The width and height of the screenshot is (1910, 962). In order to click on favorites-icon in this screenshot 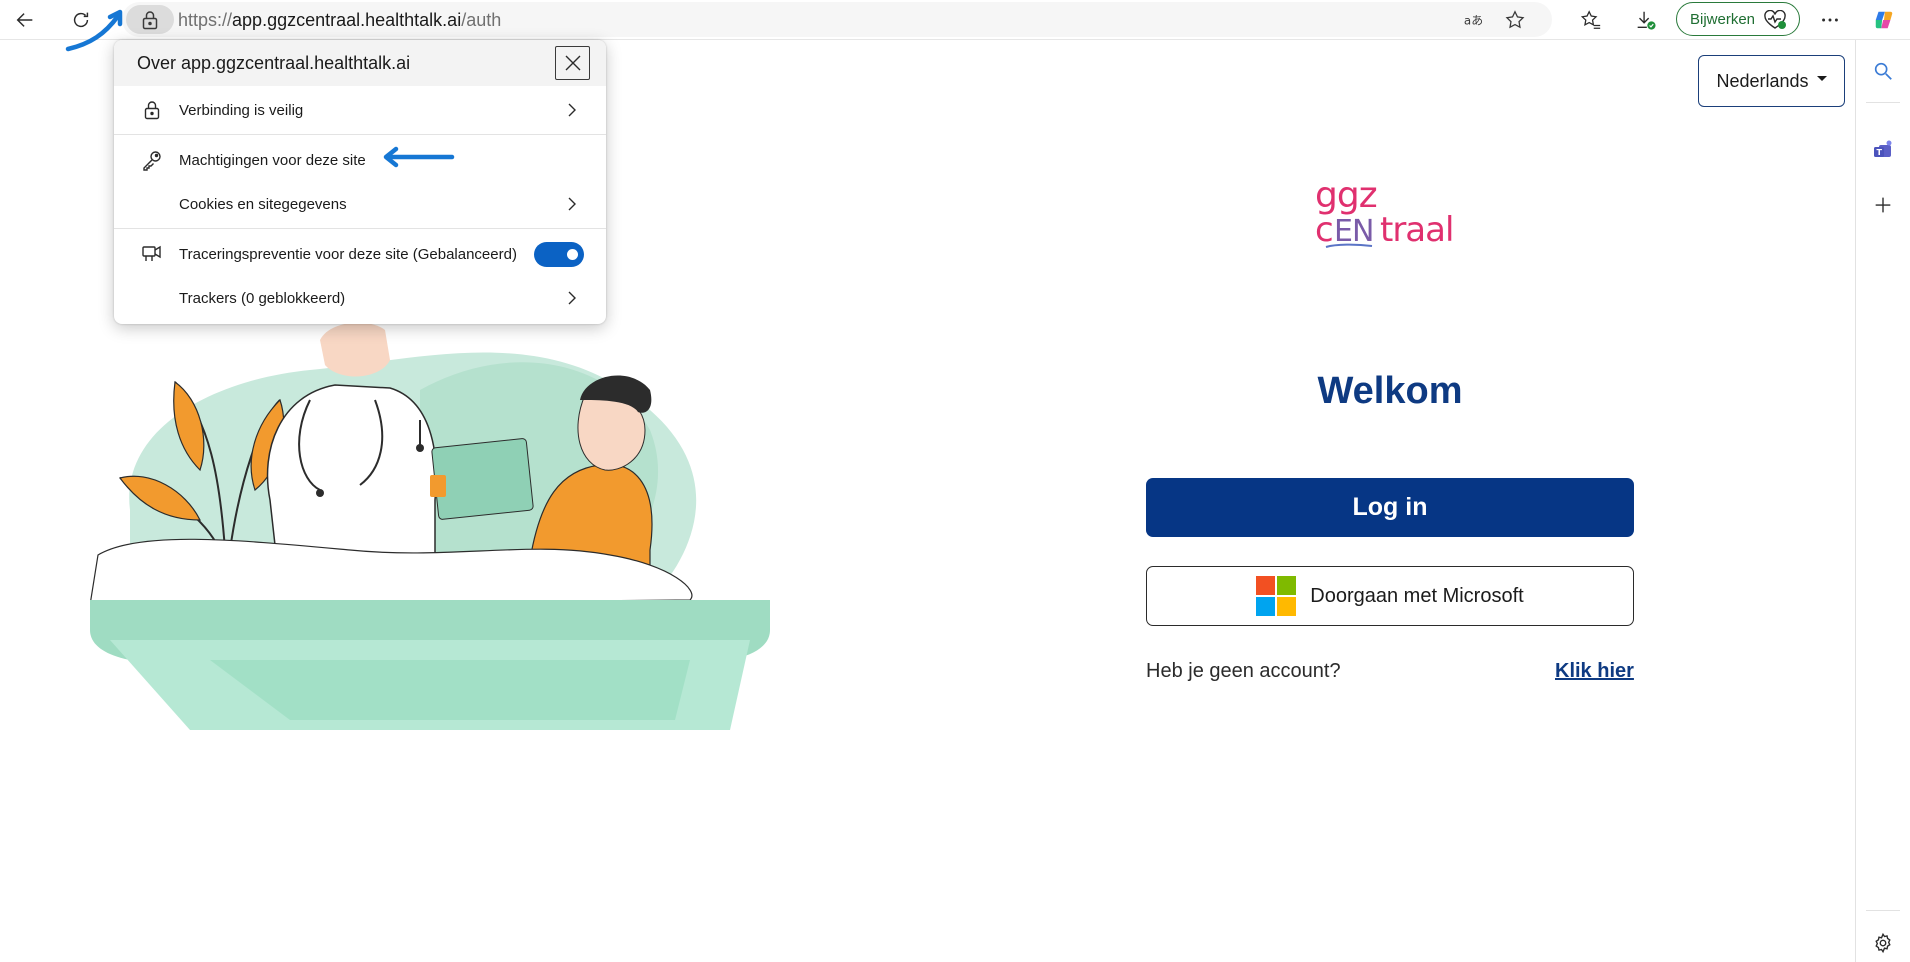, I will do `click(1590, 19)`.